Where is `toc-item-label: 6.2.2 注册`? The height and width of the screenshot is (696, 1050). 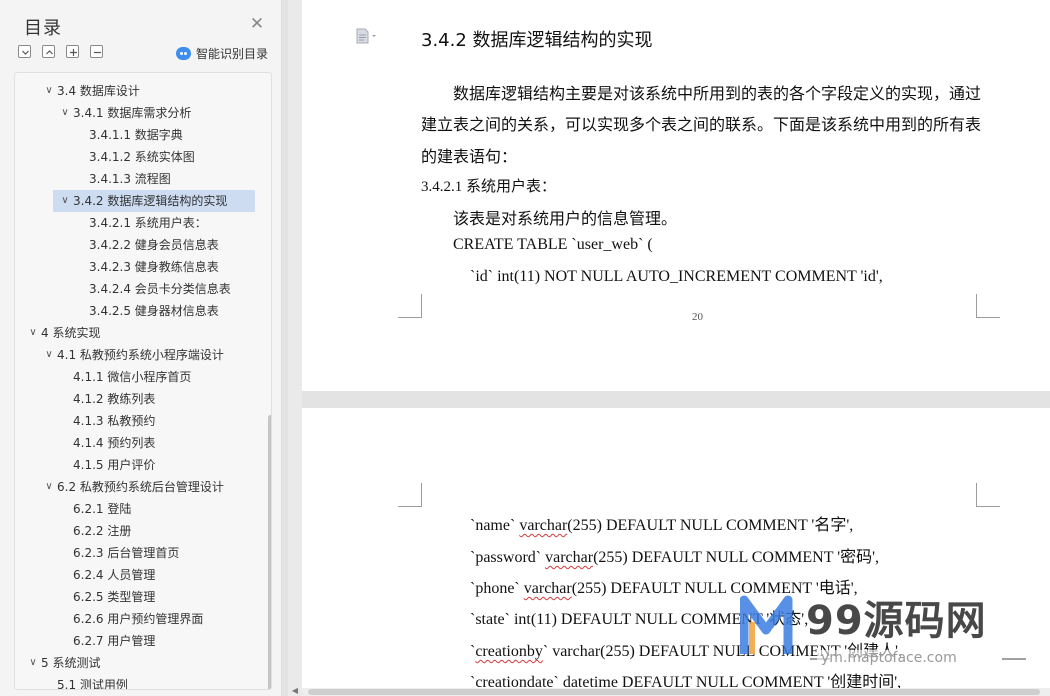 toc-item-label: 6.2.2 注册 is located at coordinates (102, 531).